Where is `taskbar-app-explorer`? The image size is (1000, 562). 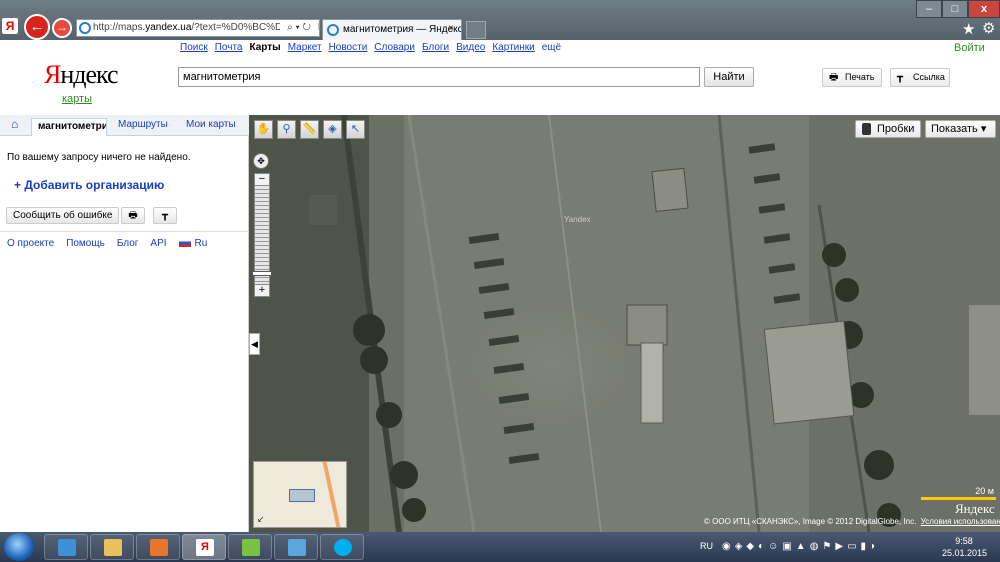
taskbar-app-explorer is located at coordinates (112, 547).